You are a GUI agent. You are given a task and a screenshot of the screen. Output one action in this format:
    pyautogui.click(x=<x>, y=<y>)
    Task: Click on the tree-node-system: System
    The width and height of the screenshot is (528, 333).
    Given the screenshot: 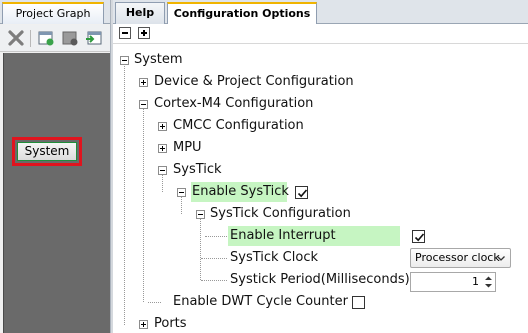 What is the action you would take?
    pyautogui.click(x=158, y=60)
    